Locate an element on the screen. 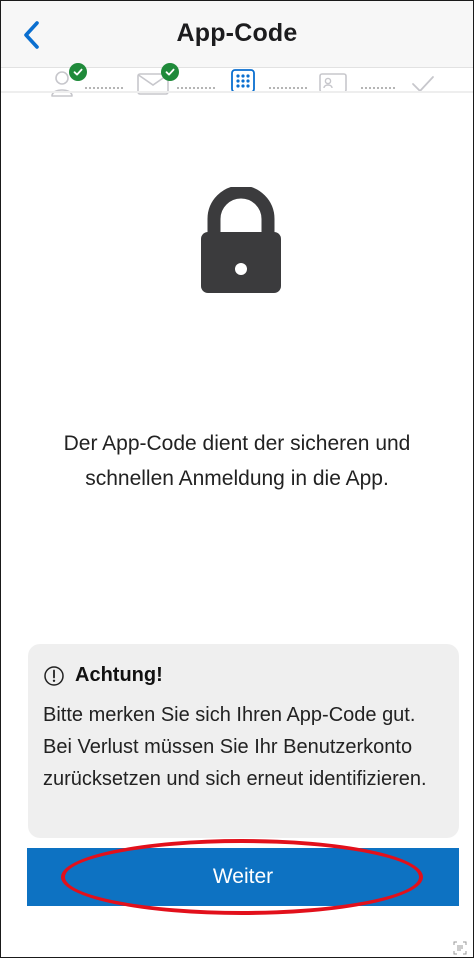 The width and height of the screenshot is (474, 958). page-title: App-Code is located at coordinates (237, 33).